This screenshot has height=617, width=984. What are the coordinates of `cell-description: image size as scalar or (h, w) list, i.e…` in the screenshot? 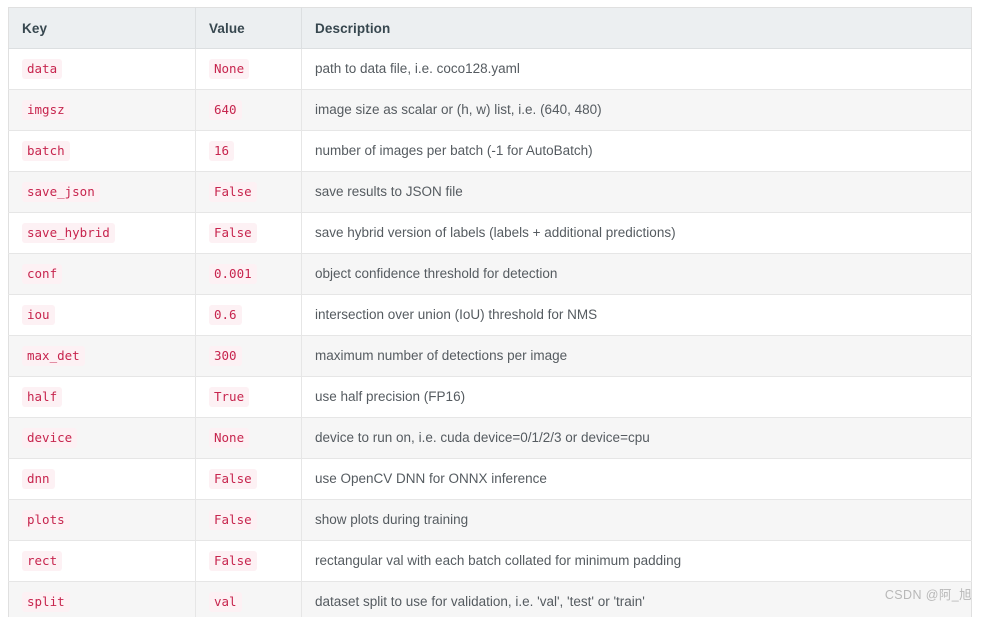 It's located at (636, 110).